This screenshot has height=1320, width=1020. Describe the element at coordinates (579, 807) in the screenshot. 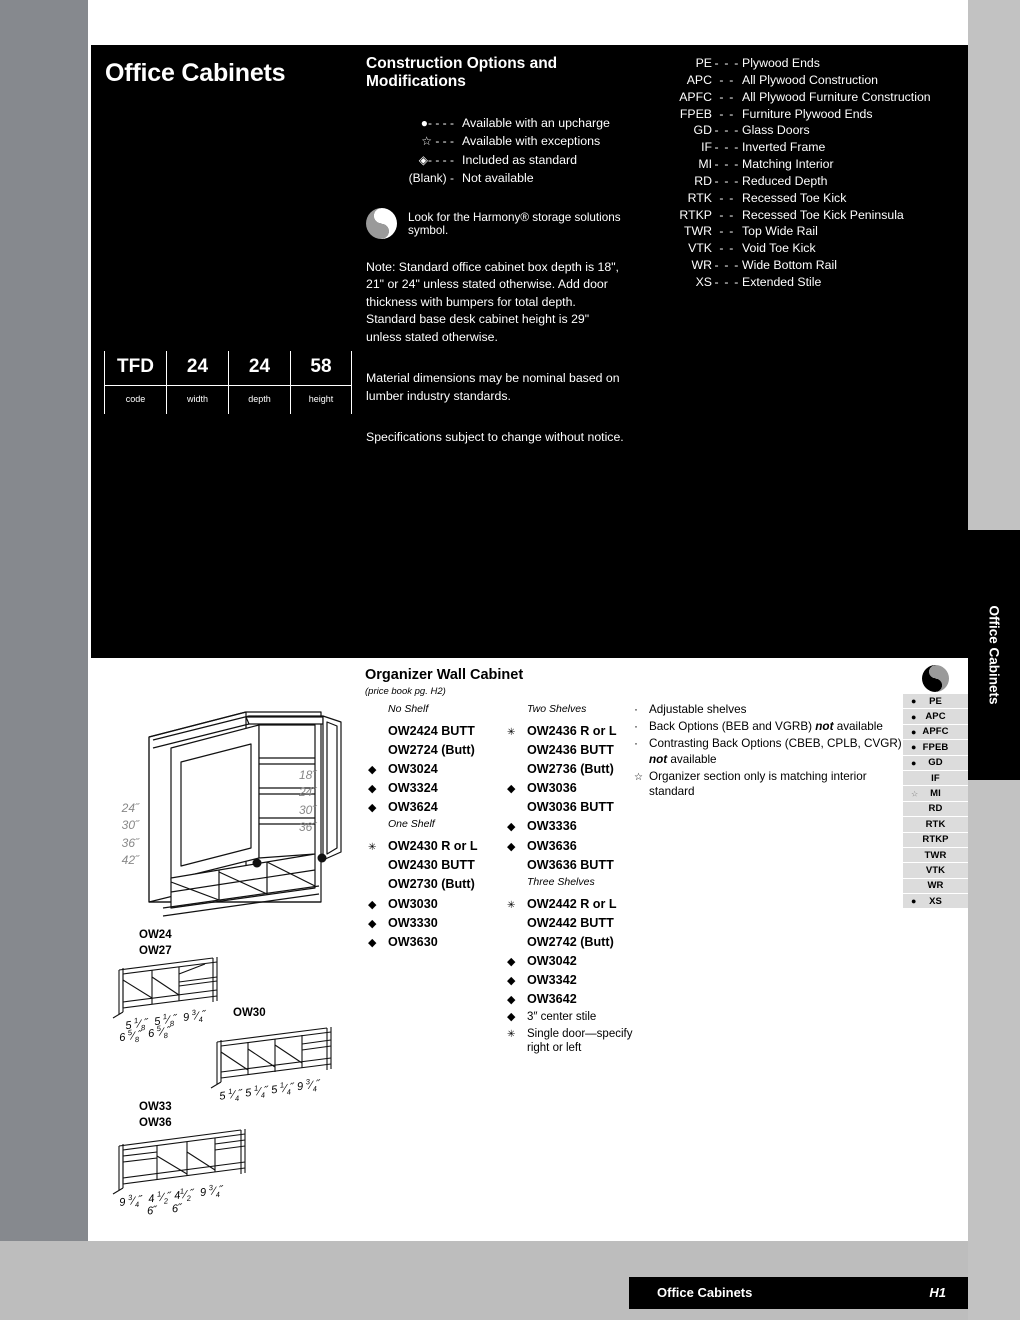

I see `model-code-item: OW3036 BUTT` at that location.